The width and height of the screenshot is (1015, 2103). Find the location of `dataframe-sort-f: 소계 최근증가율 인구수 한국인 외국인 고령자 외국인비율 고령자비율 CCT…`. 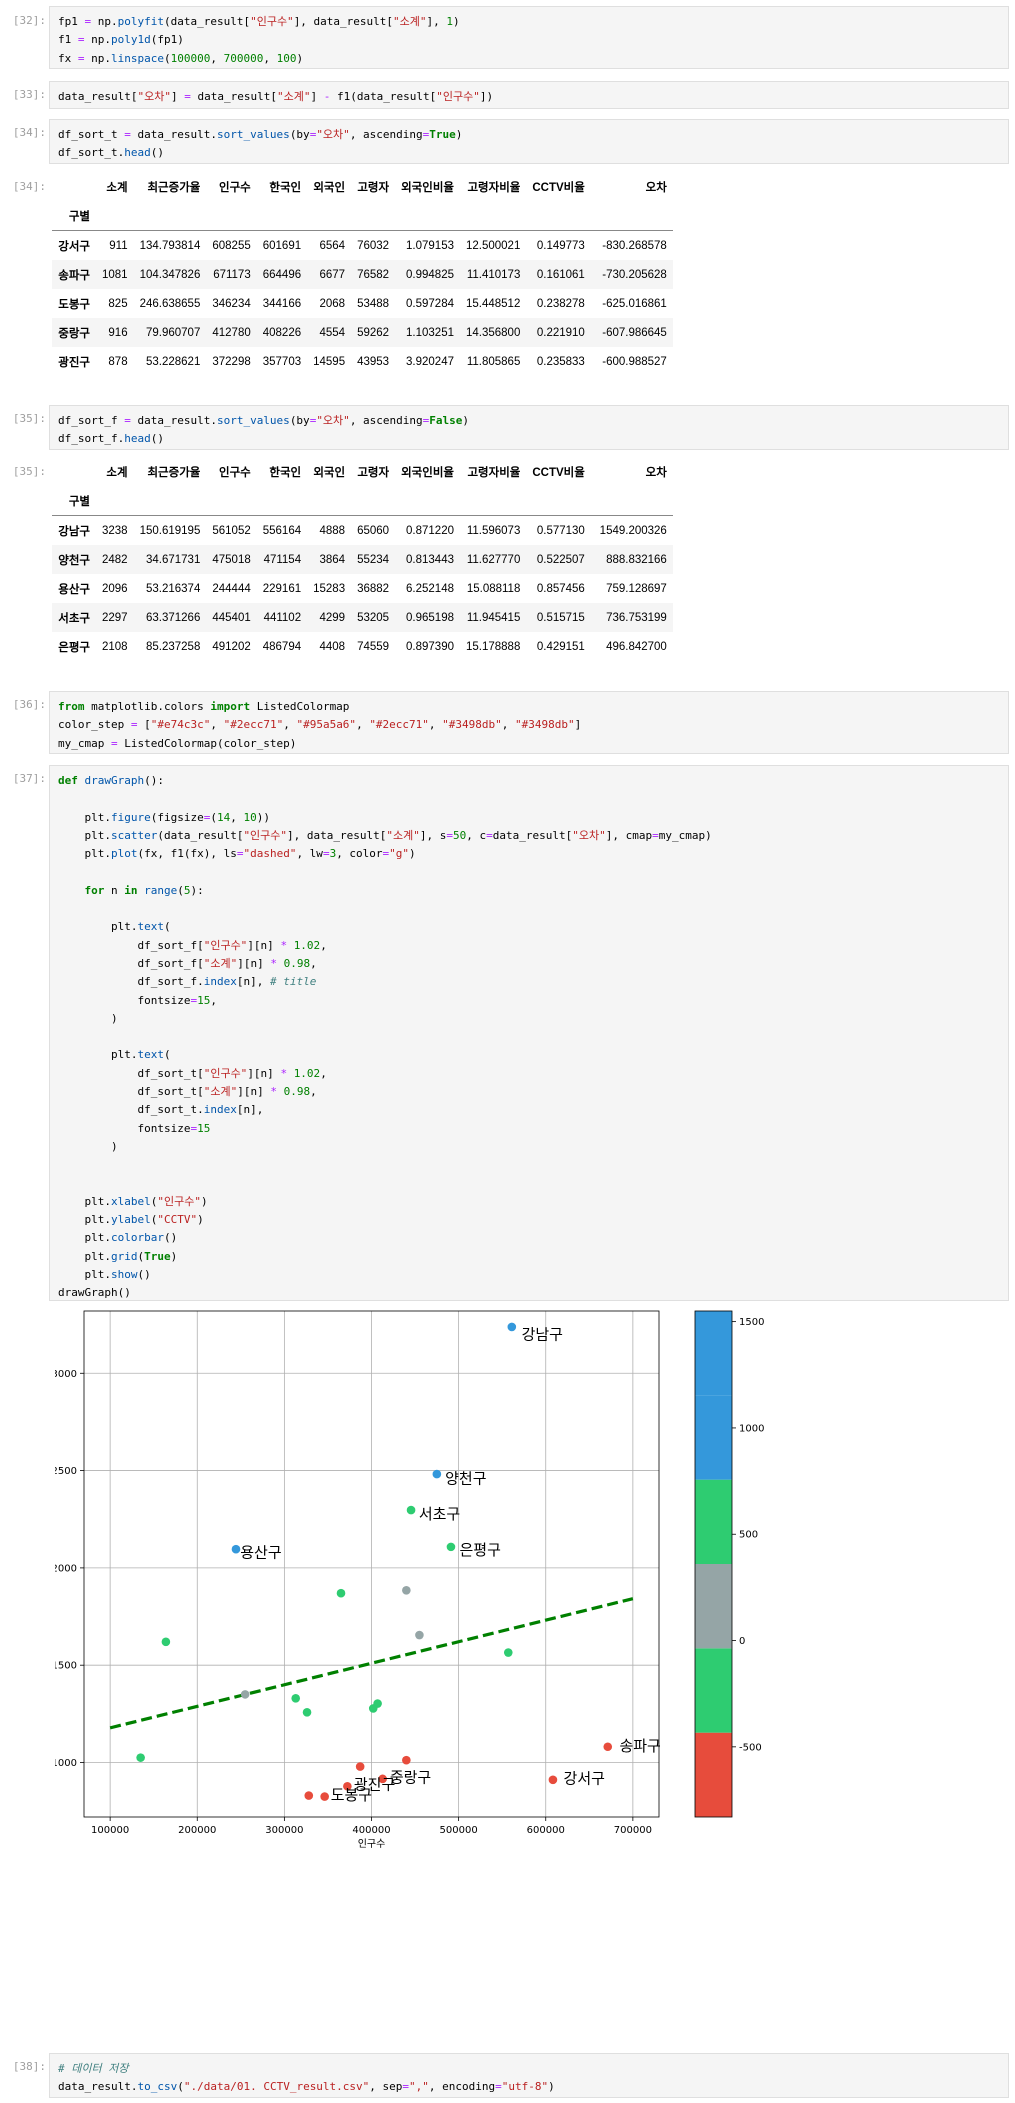

dataframe-sort-f: 소계 최근증가율 인구수 한국인 외국인 고령자 외국인비율 고령자비율 CCT… is located at coordinates (362, 559).